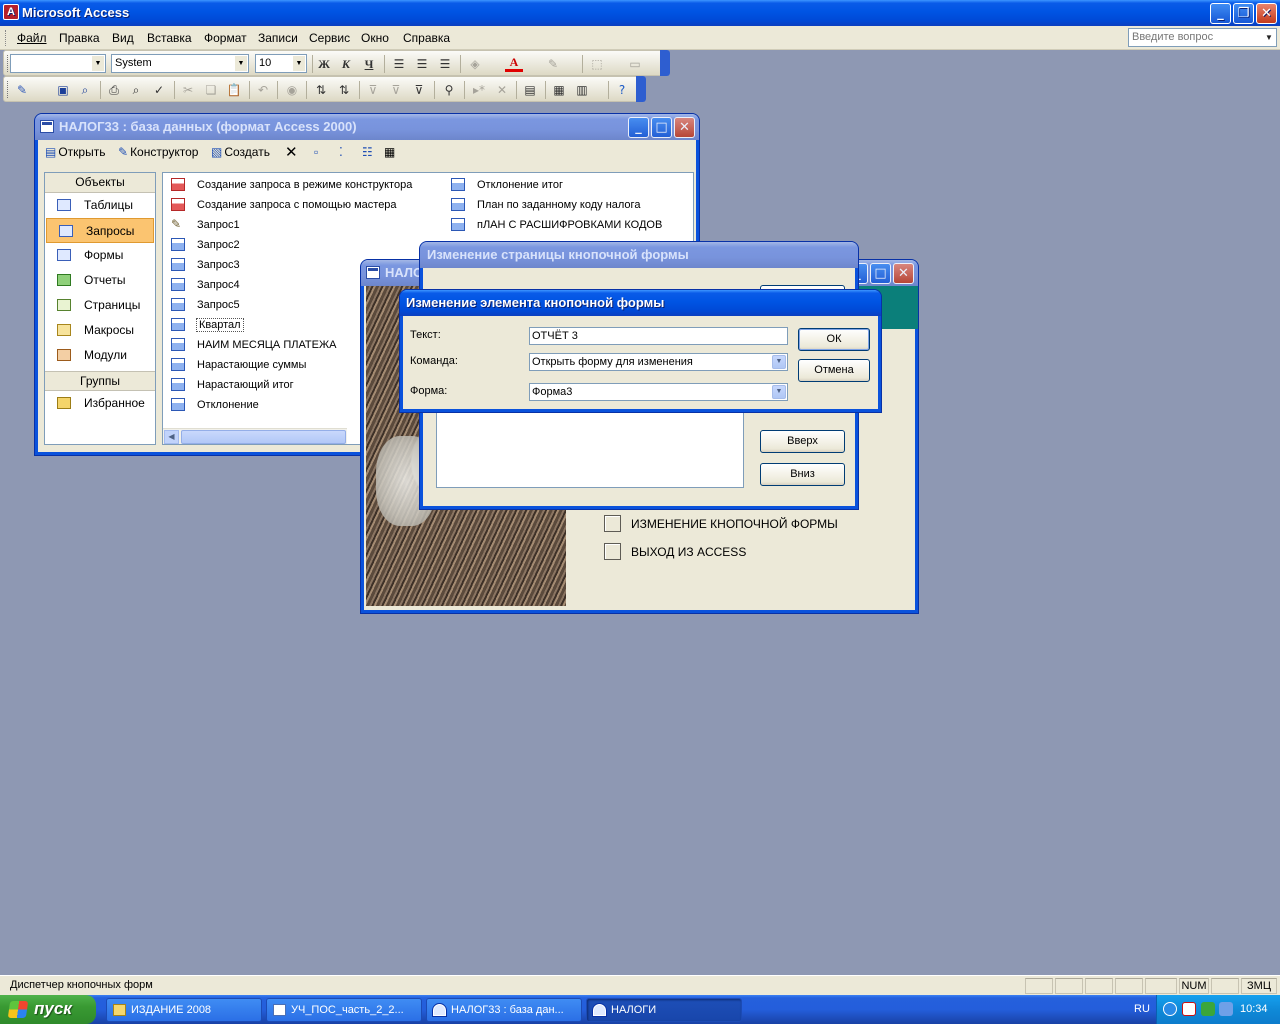 Image resolution: width=1280 pixels, height=1024 pixels. I want to click on help-icon: ?, so click(622, 90).